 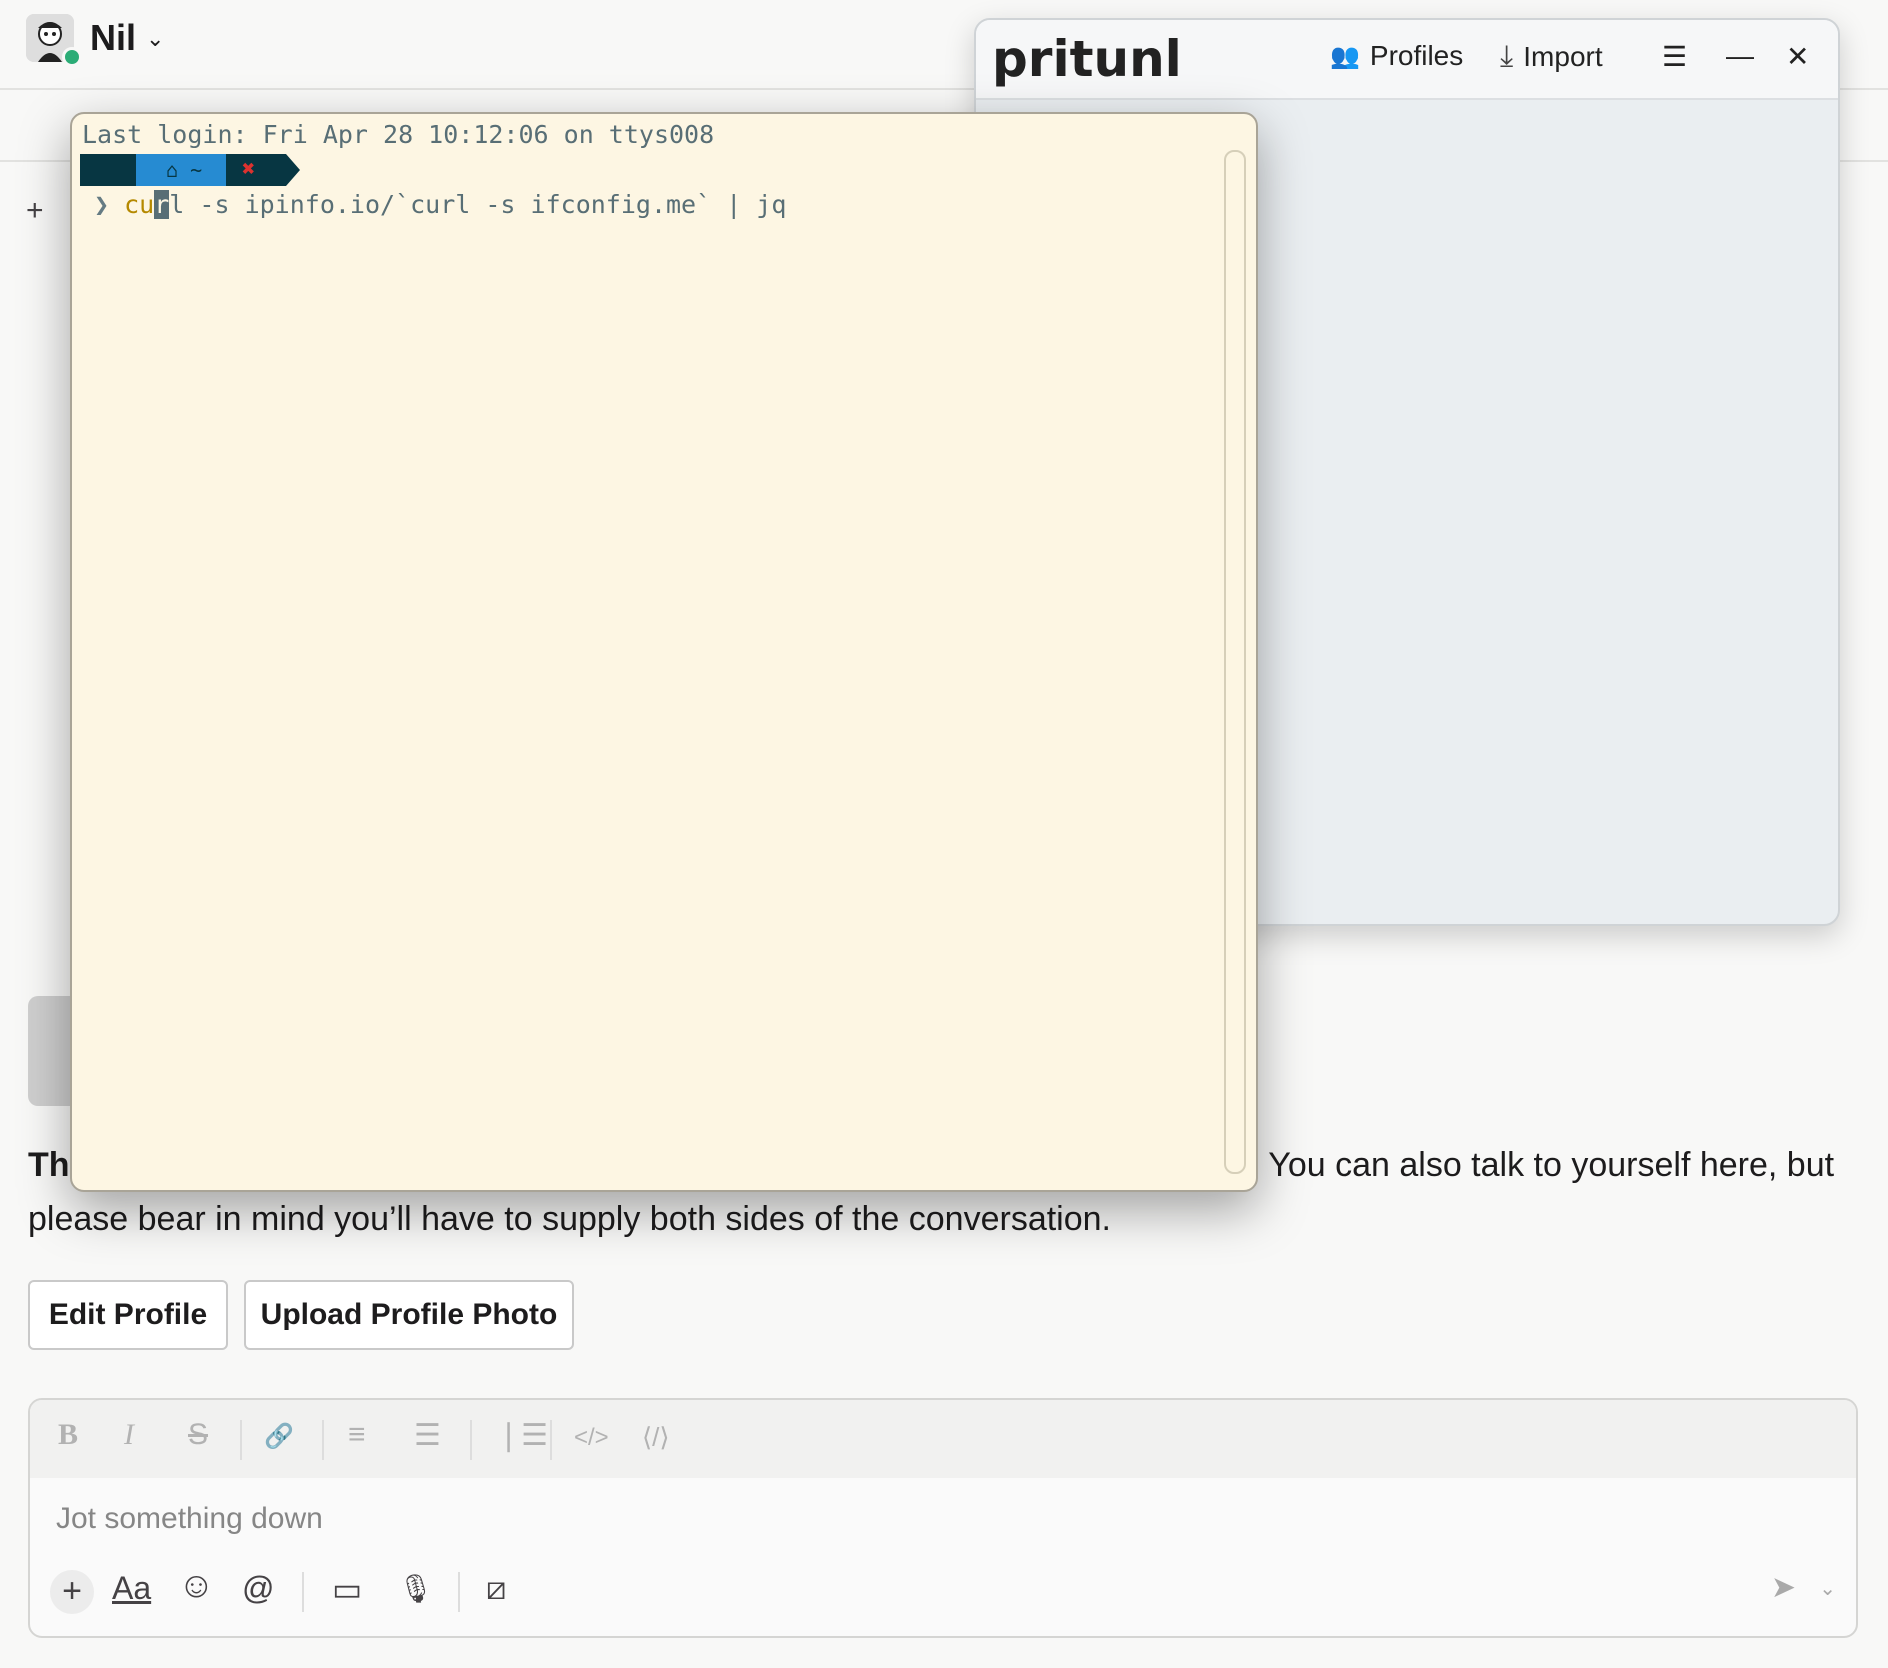 I want to click on home-icon: ⌂ ~, so click(x=181, y=170).